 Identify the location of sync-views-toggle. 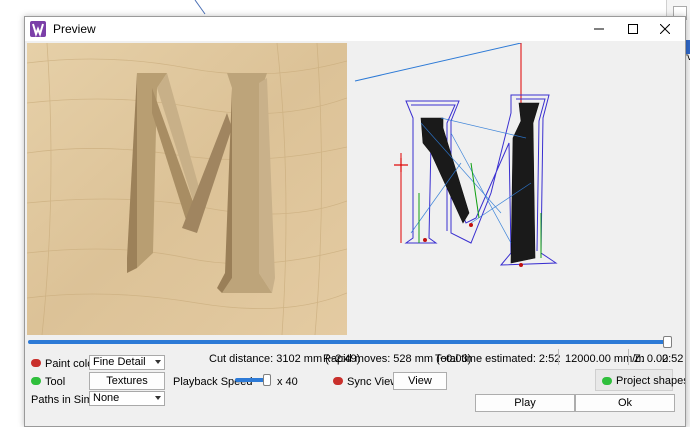
(338, 381).